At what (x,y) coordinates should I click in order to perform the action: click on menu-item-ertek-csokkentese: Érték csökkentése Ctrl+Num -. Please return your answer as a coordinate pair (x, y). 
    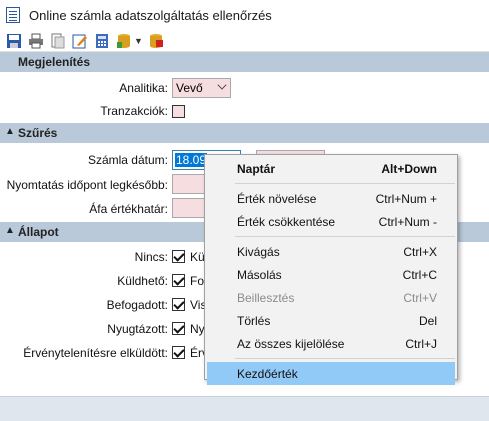
    Looking at the image, I should click on (331, 221).